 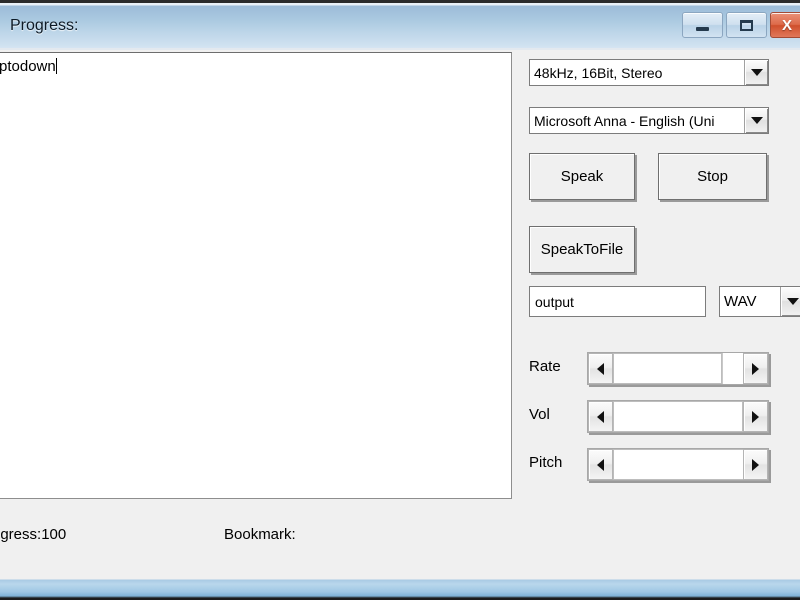 I want to click on file-format-dropdown-arrow, so click(x=790, y=301).